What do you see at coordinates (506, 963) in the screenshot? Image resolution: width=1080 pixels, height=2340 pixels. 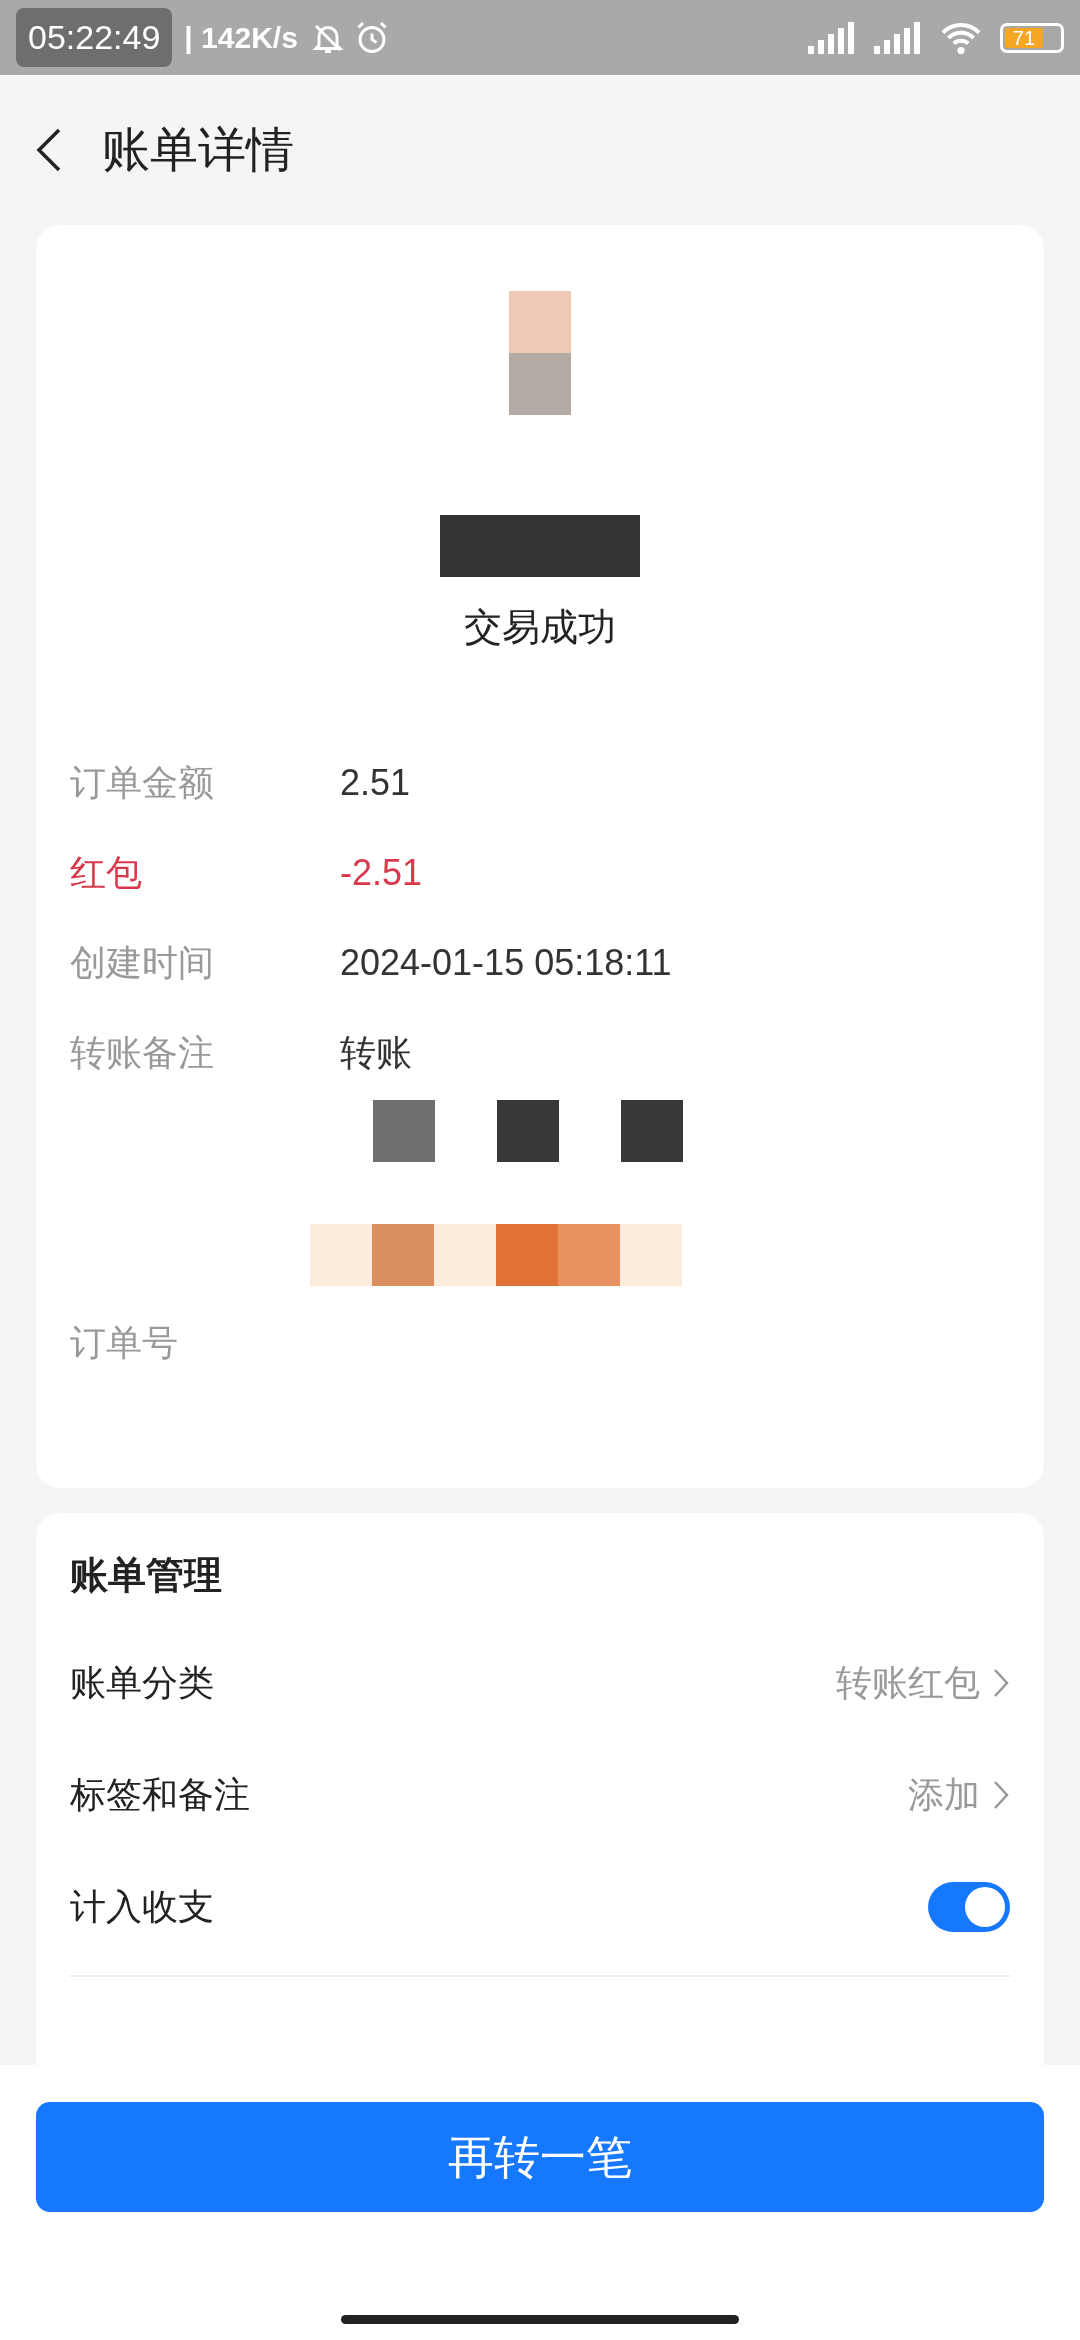 I see `detail-value: 2024-01-15 05:18:11` at bounding box center [506, 963].